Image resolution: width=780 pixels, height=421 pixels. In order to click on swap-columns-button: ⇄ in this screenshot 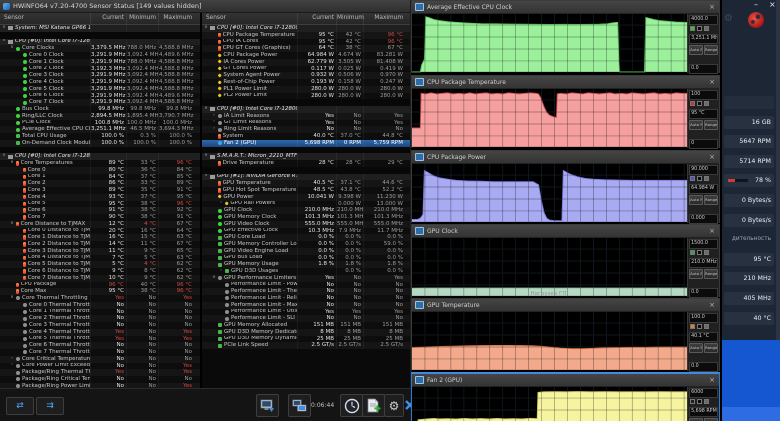, I will do `click(20, 406)`.